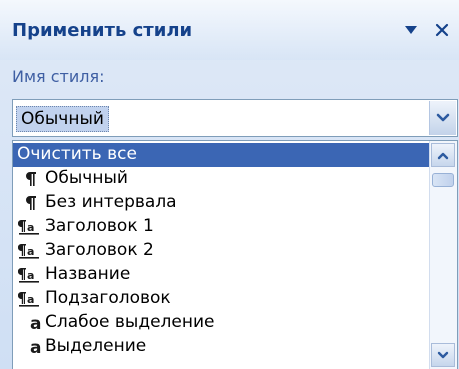 This screenshot has height=369, width=459. Describe the element at coordinates (443, 255) in the screenshot. I see `styles-list-scrollbar` at that location.